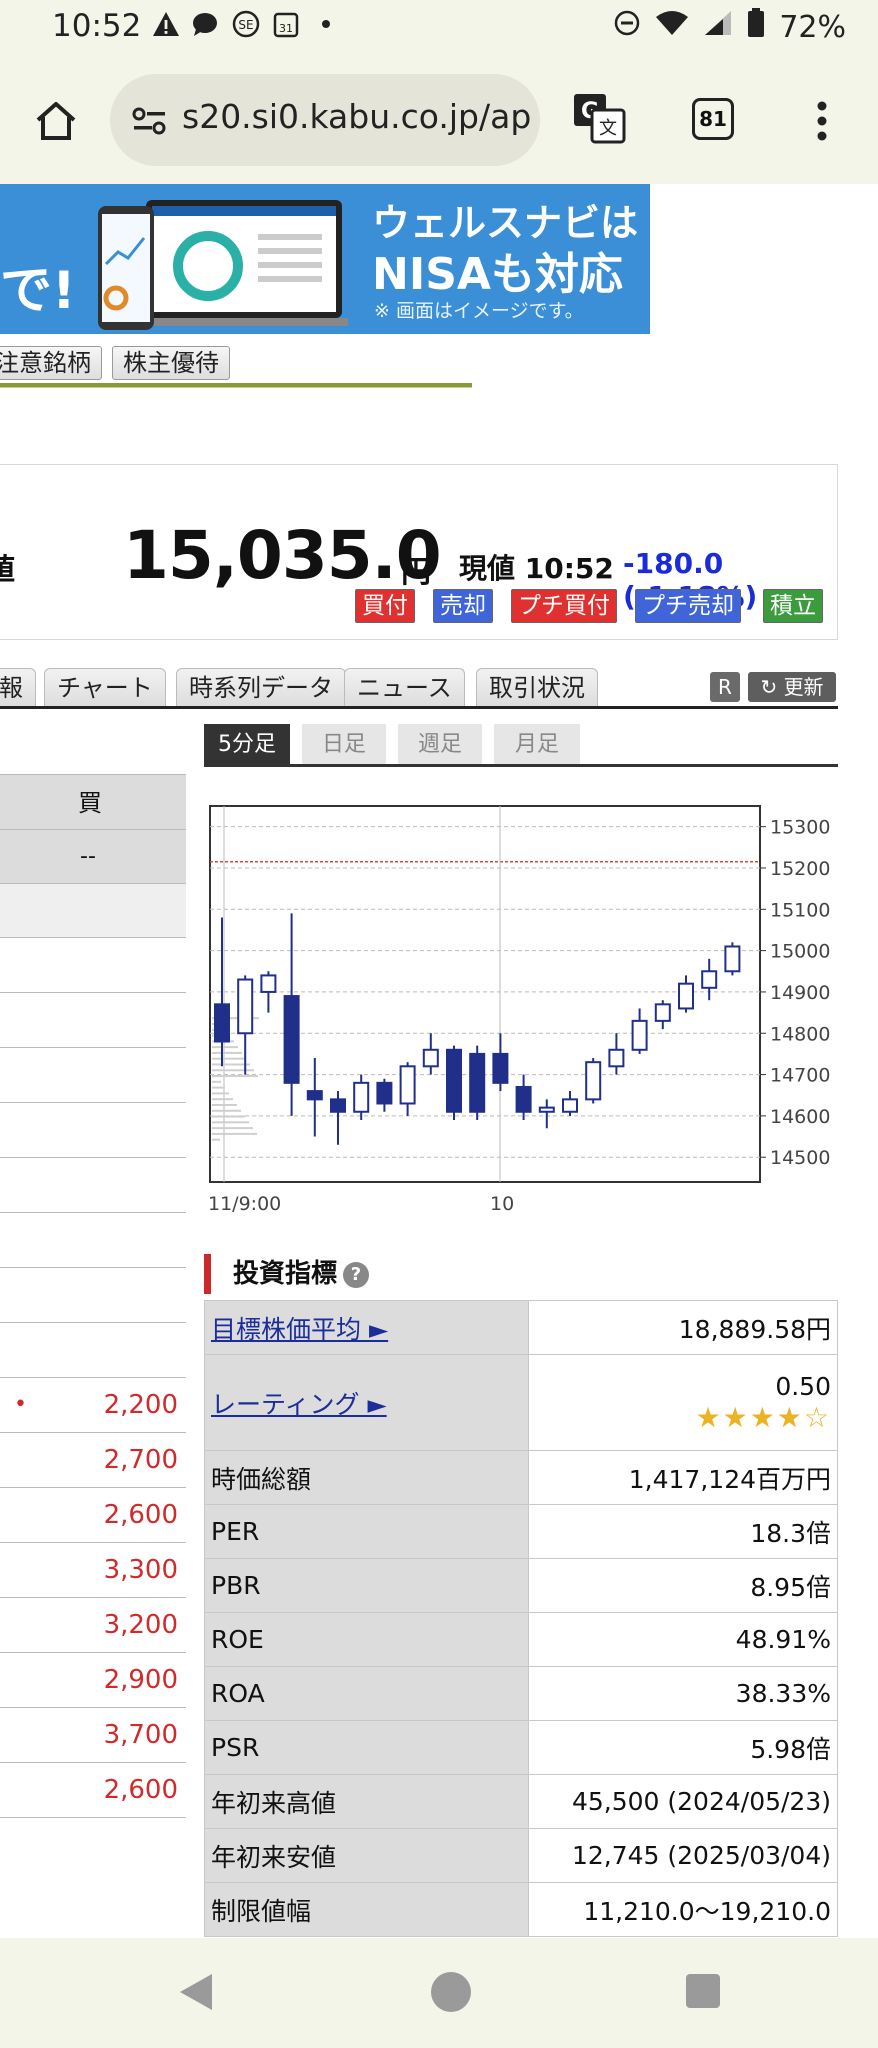  I want to click on indicator-row: 目標株価平均 ► 18,889.58円, so click(521, 1327).